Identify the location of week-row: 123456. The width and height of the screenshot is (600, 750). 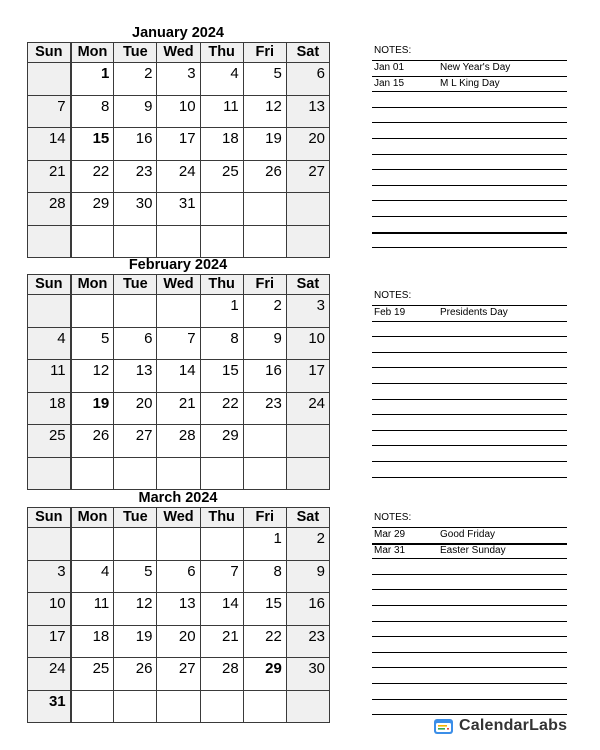
(178, 79).